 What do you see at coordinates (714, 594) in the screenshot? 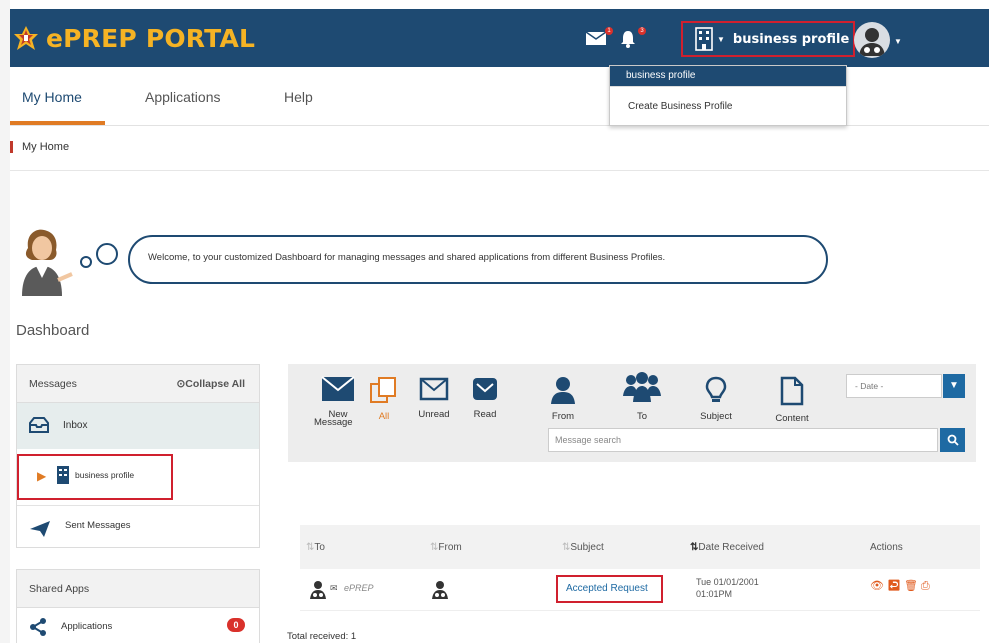
I see `row-time: 01:01PM` at bounding box center [714, 594].